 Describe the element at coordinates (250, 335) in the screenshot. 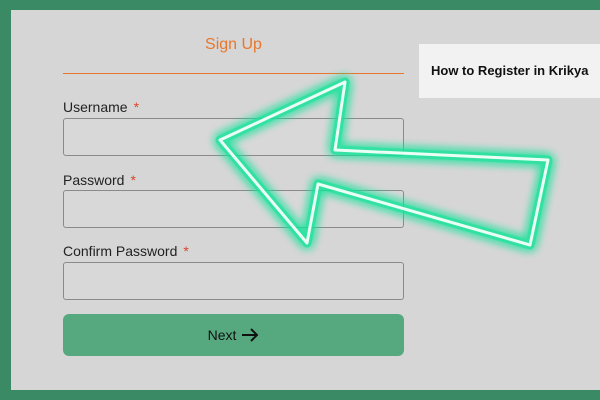

I see `arrow-right-icon` at that location.